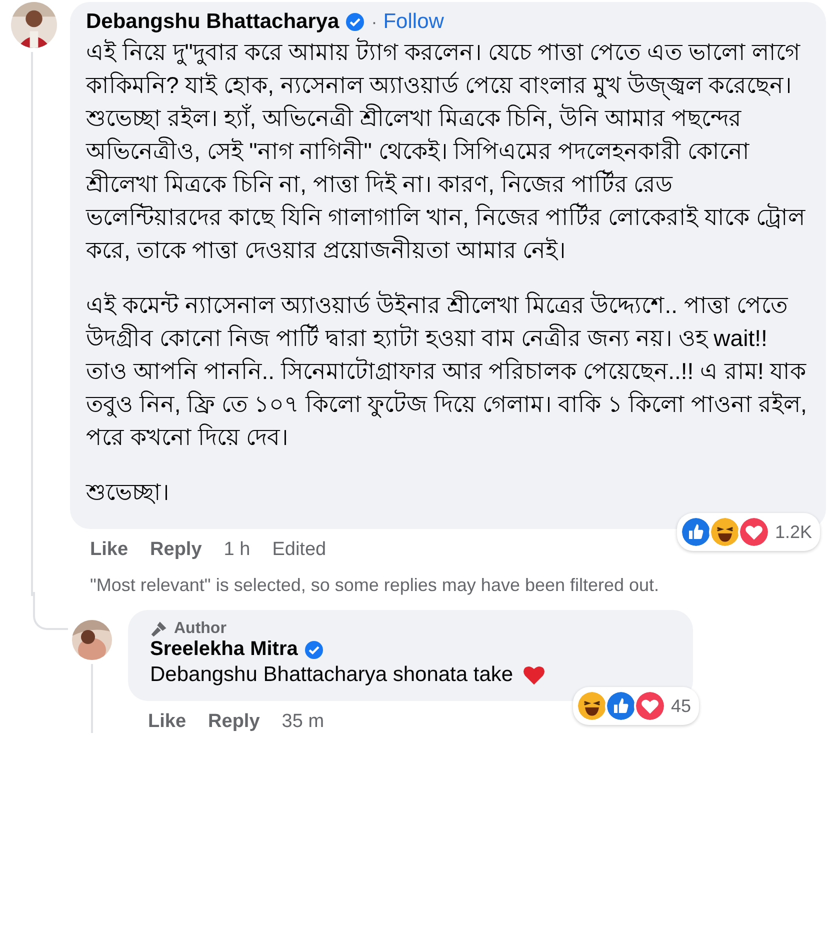 Image resolution: width=840 pixels, height=929 pixels. What do you see at coordinates (447, 371) in the screenshot?
I see `comment-text: এই কমেন্ট ন্যাসেনাল অ্যাওয়ার্ড উইনার শ্রীলেখা মিত্রের উদ্দ্যেশে.. পাত্তা পেতে উদগ্রীব কোনো নিজ পার্টি দ্বারা হ্যাটা হওয়া বাম নেত্রীর জন্য নয়। ওহ wait!! তাও আপনি পাননি.. সিনেমাটোগ্রাফার আর পরিচালক পেয়েছেন..!! এ রাম! যাক তবুও নিন, ফ্রি তে ১০৭ কিলো ফুটেজ দিয়ে গেলাম। বাকি ১ কিলো পাওনা রইল, পরে কখনো দিয়ে দেব।` at bounding box center [447, 371].